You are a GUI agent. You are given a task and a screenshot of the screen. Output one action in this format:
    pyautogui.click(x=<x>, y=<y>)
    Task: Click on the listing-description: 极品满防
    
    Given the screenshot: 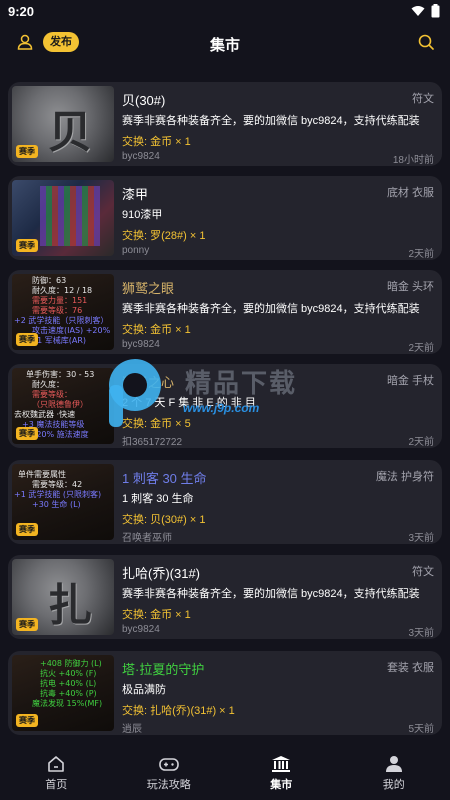 What is the action you would take?
    pyautogui.click(x=144, y=690)
    